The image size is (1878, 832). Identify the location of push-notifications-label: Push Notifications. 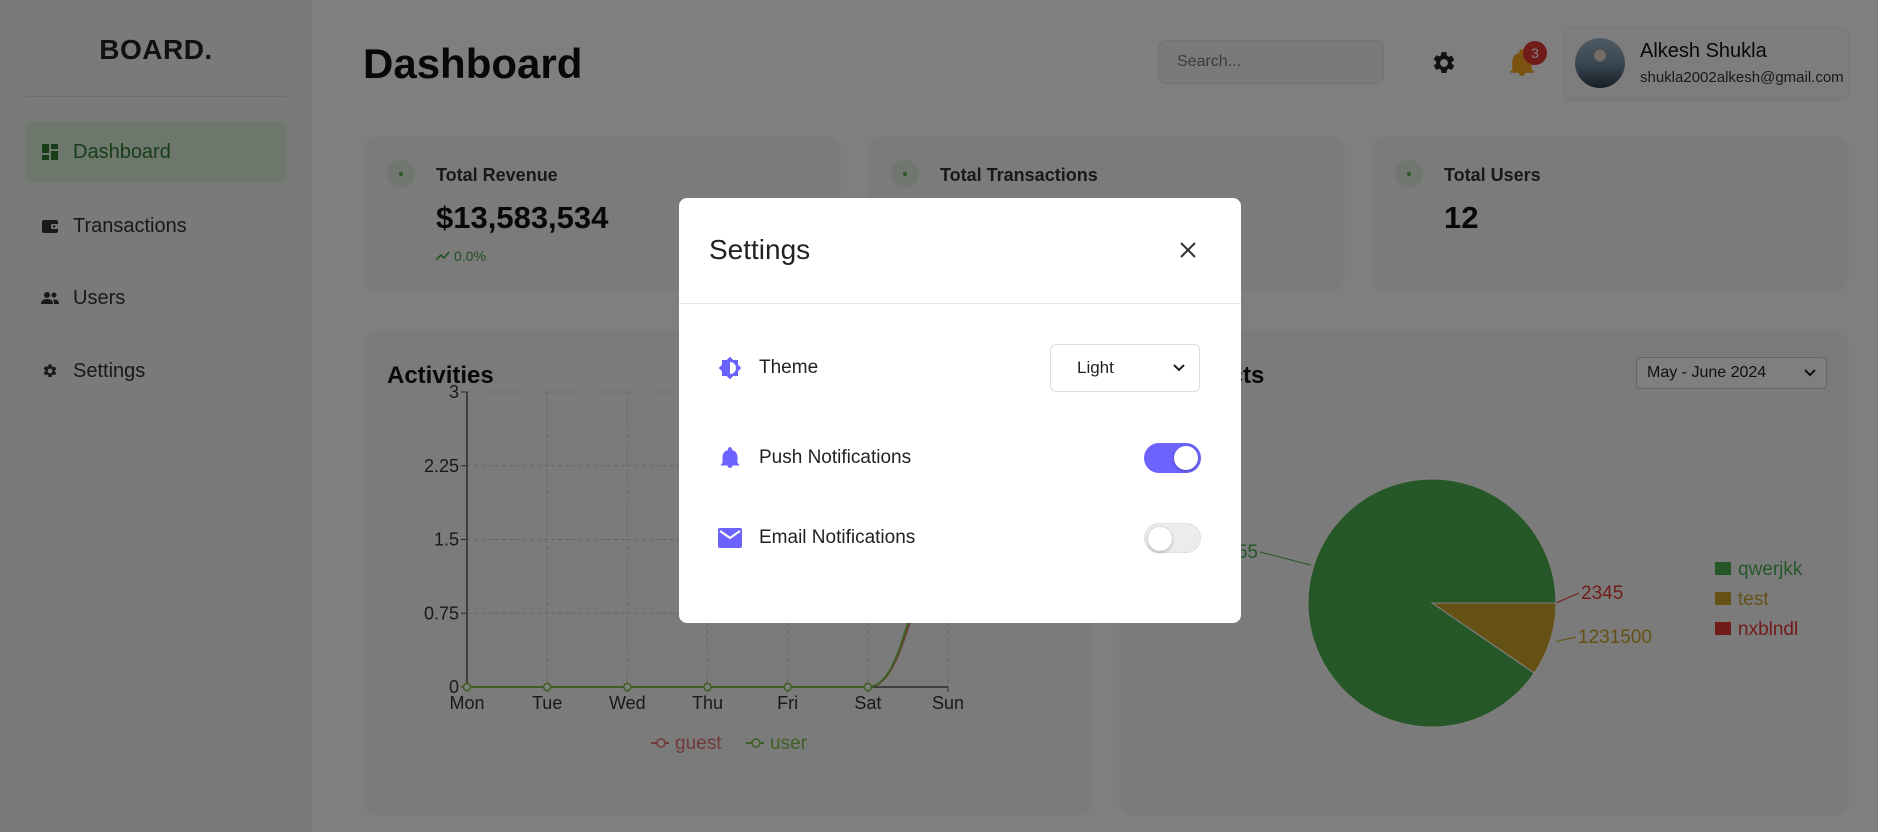
(835, 457).